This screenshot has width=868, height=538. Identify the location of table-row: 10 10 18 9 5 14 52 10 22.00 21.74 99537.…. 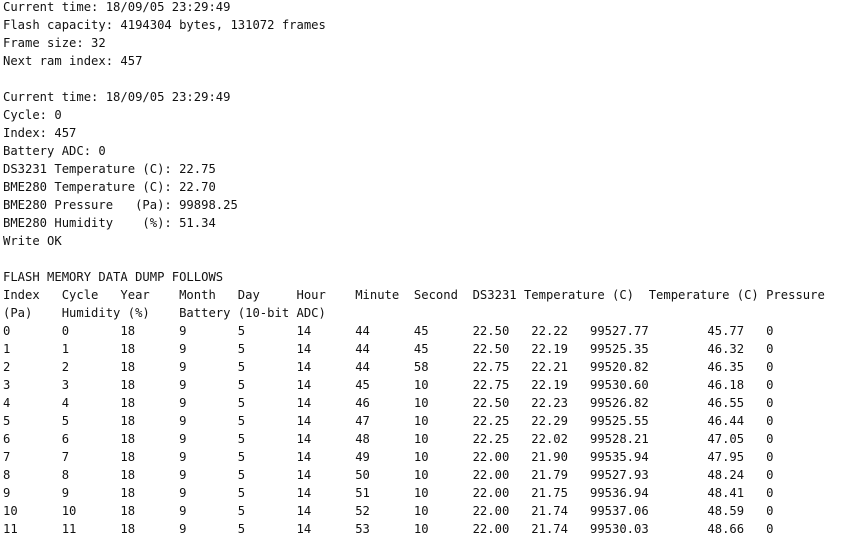
(388, 511).